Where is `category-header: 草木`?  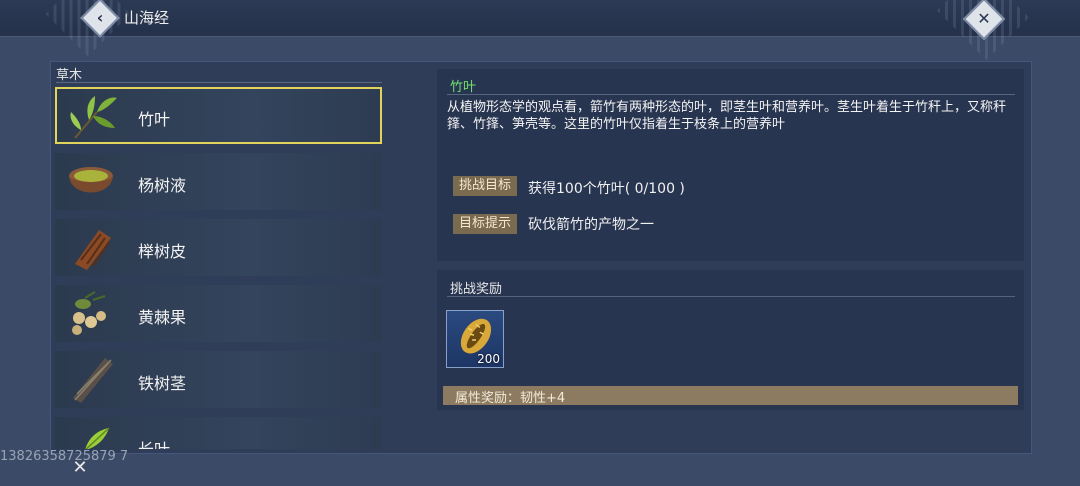 category-header: 草木 is located at coordinates (219, 73).